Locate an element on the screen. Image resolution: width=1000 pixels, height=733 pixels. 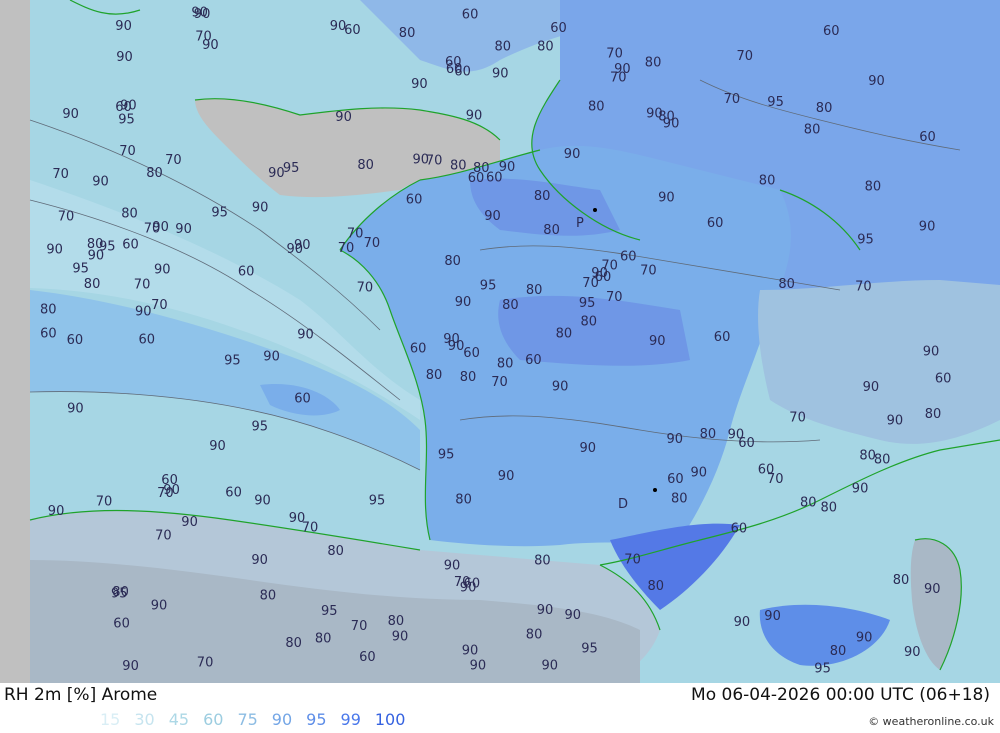
legend-value: 99 is located at coordinates (350, 719).